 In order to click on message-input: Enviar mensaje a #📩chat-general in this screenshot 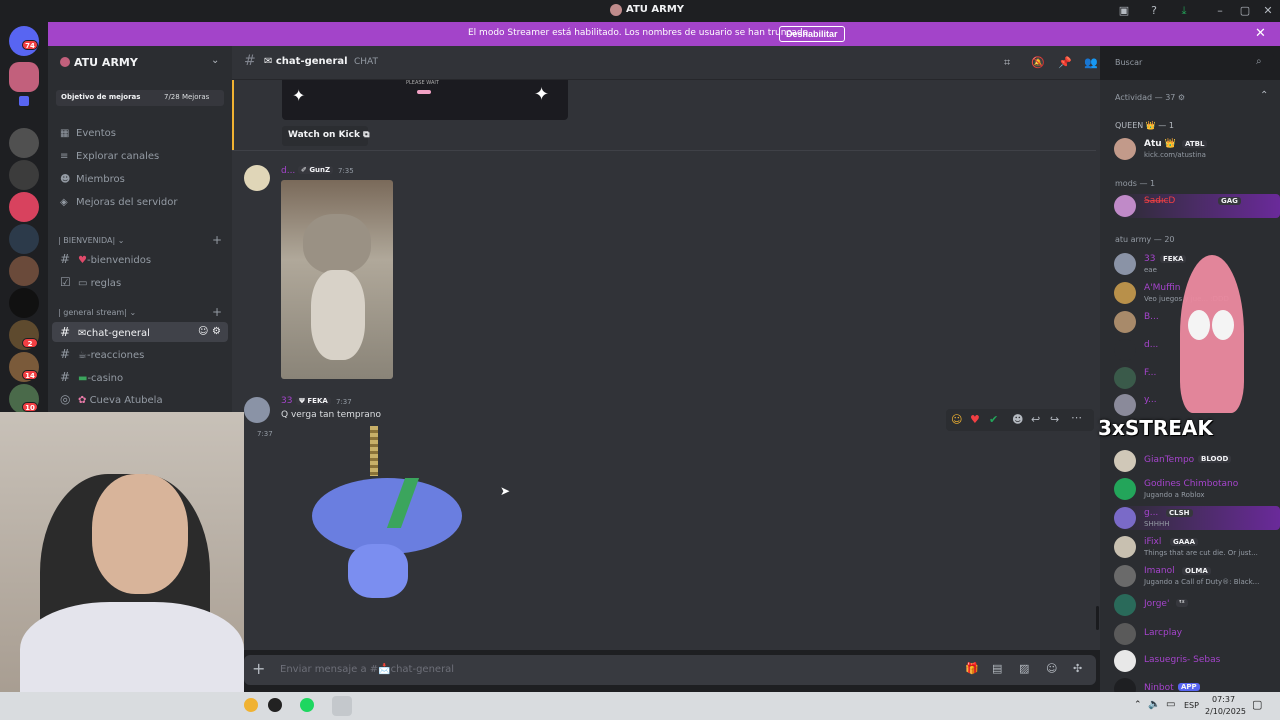, I will do `click(367, 669)`.